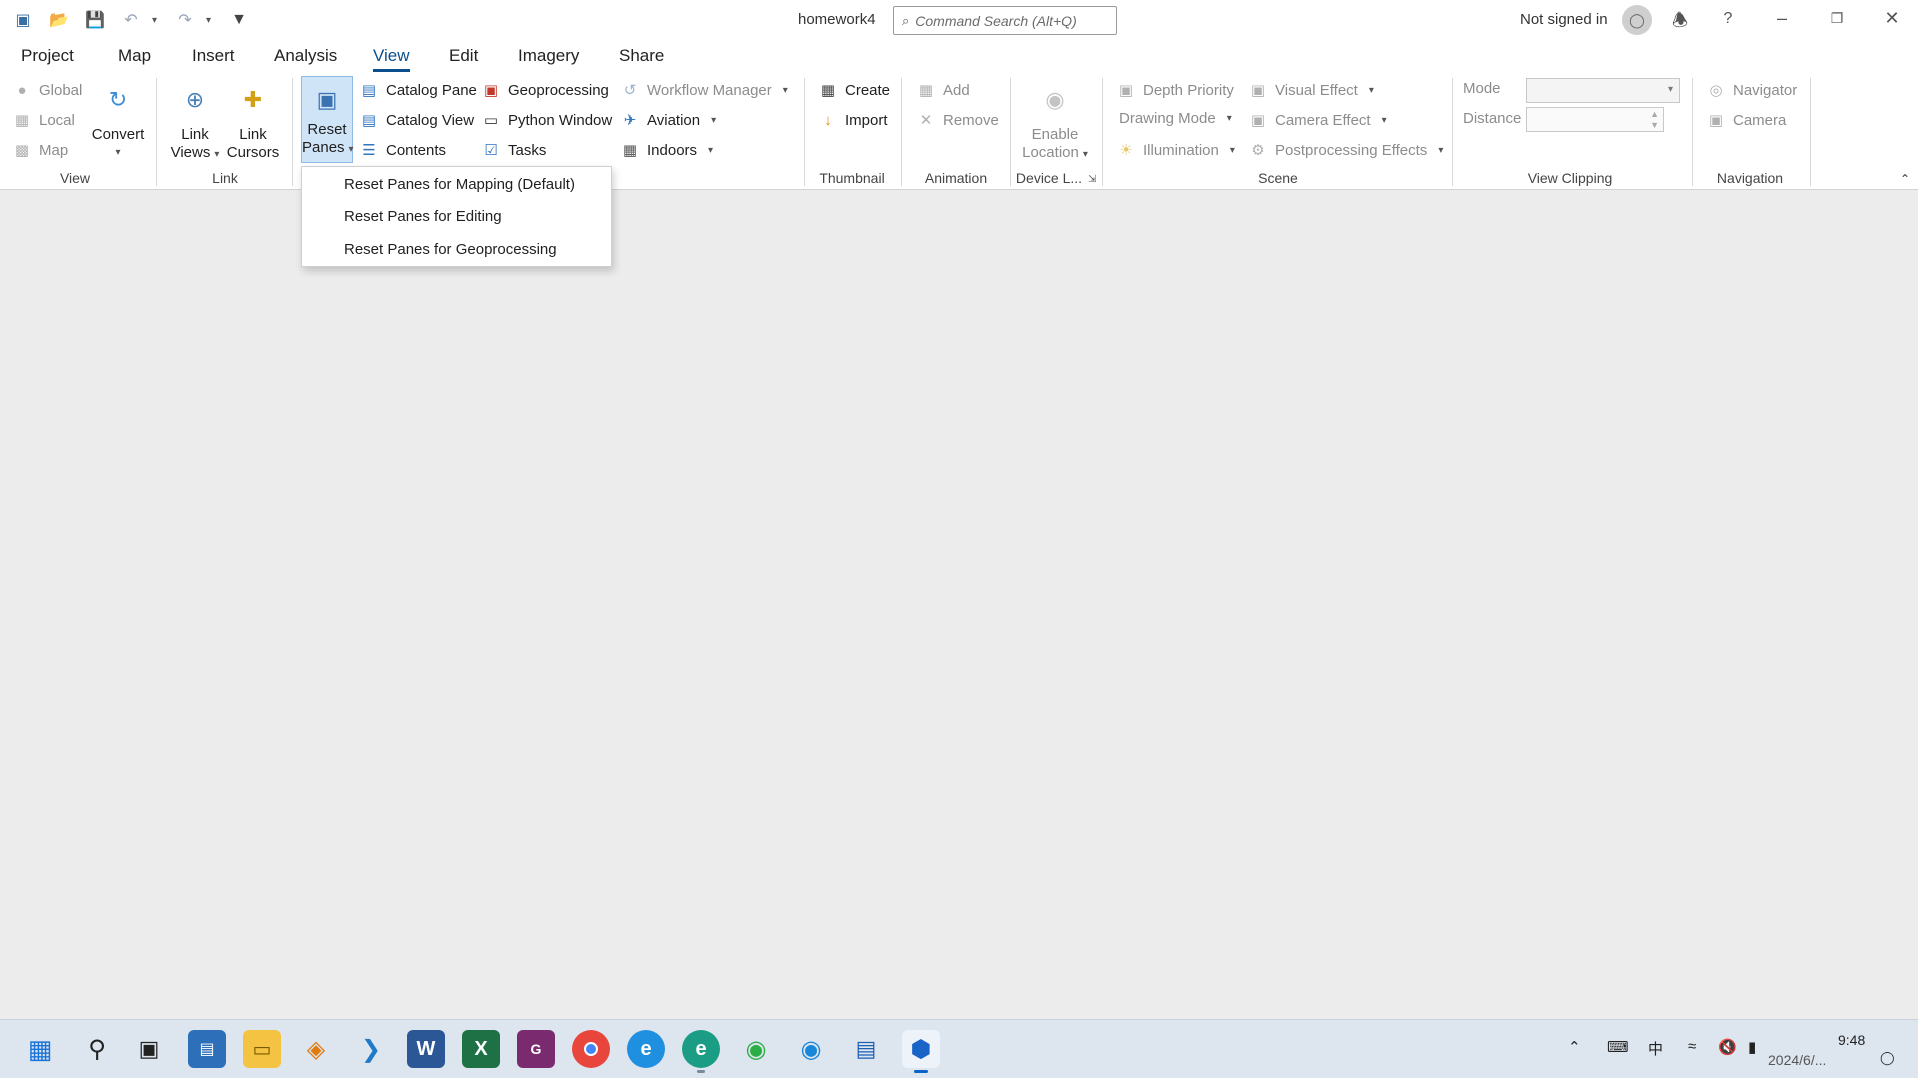 This screenshot has height=1078, width=1918. I want to click on signin-status: Not signed in, so click(1564, 19).